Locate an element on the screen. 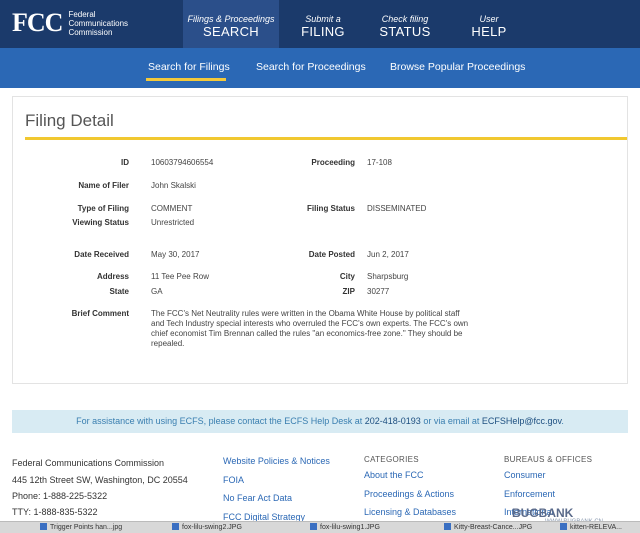  city-value: Sharpsburg is located at coordinates (388, 276).